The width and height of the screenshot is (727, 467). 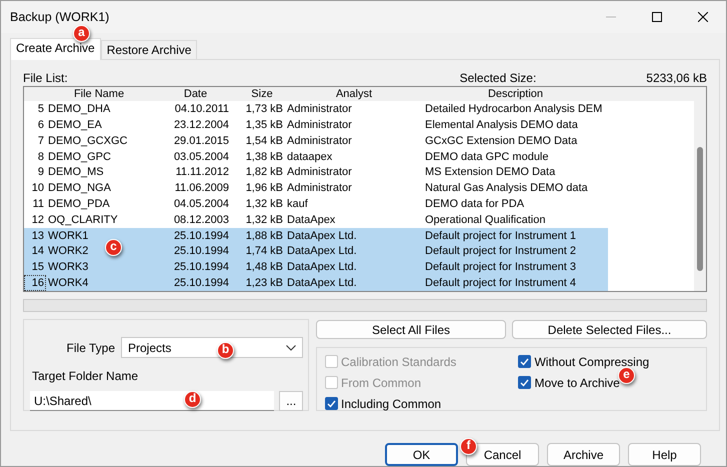 What do you see at coordinates (68, 283) in the screenshot?
I see `table-cell: WORK4` at bounding box center [68, 283].